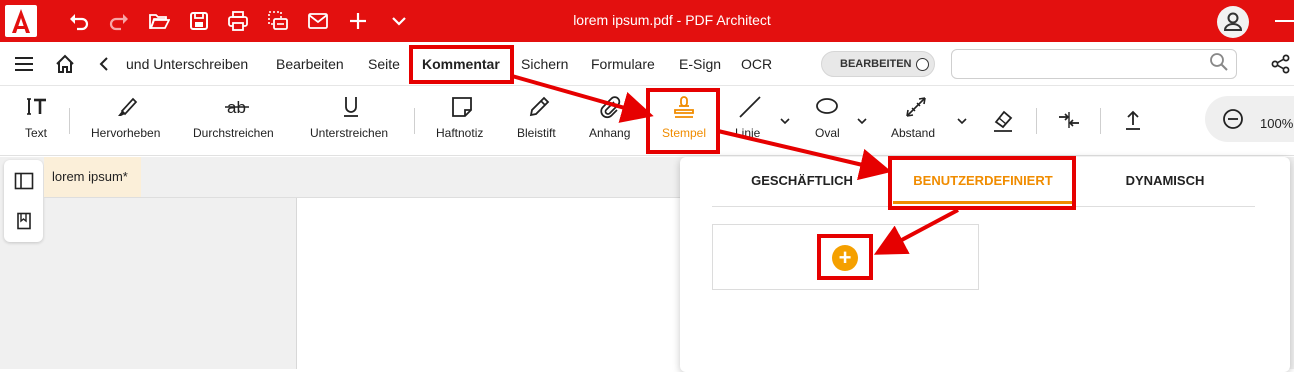 The width and height of the screenshot is (1294, 372). I want to click on chevron-left-icon, so click(104, 64).